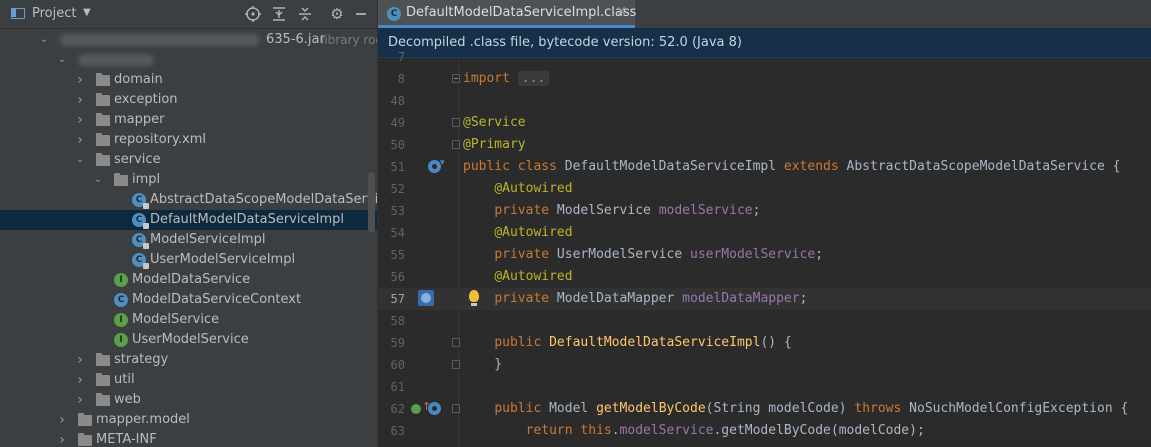 Image resolution: width=1151 pixels, height=447 pixels. Describe the element at coordinates (305, 14) in the screenshot. I see `collapse-all-icon` at that location.